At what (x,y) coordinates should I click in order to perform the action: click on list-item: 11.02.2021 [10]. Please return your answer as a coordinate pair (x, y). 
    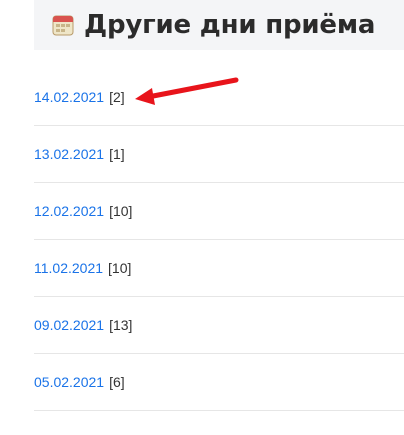
    Looking at the image, I should click on (219, 268).